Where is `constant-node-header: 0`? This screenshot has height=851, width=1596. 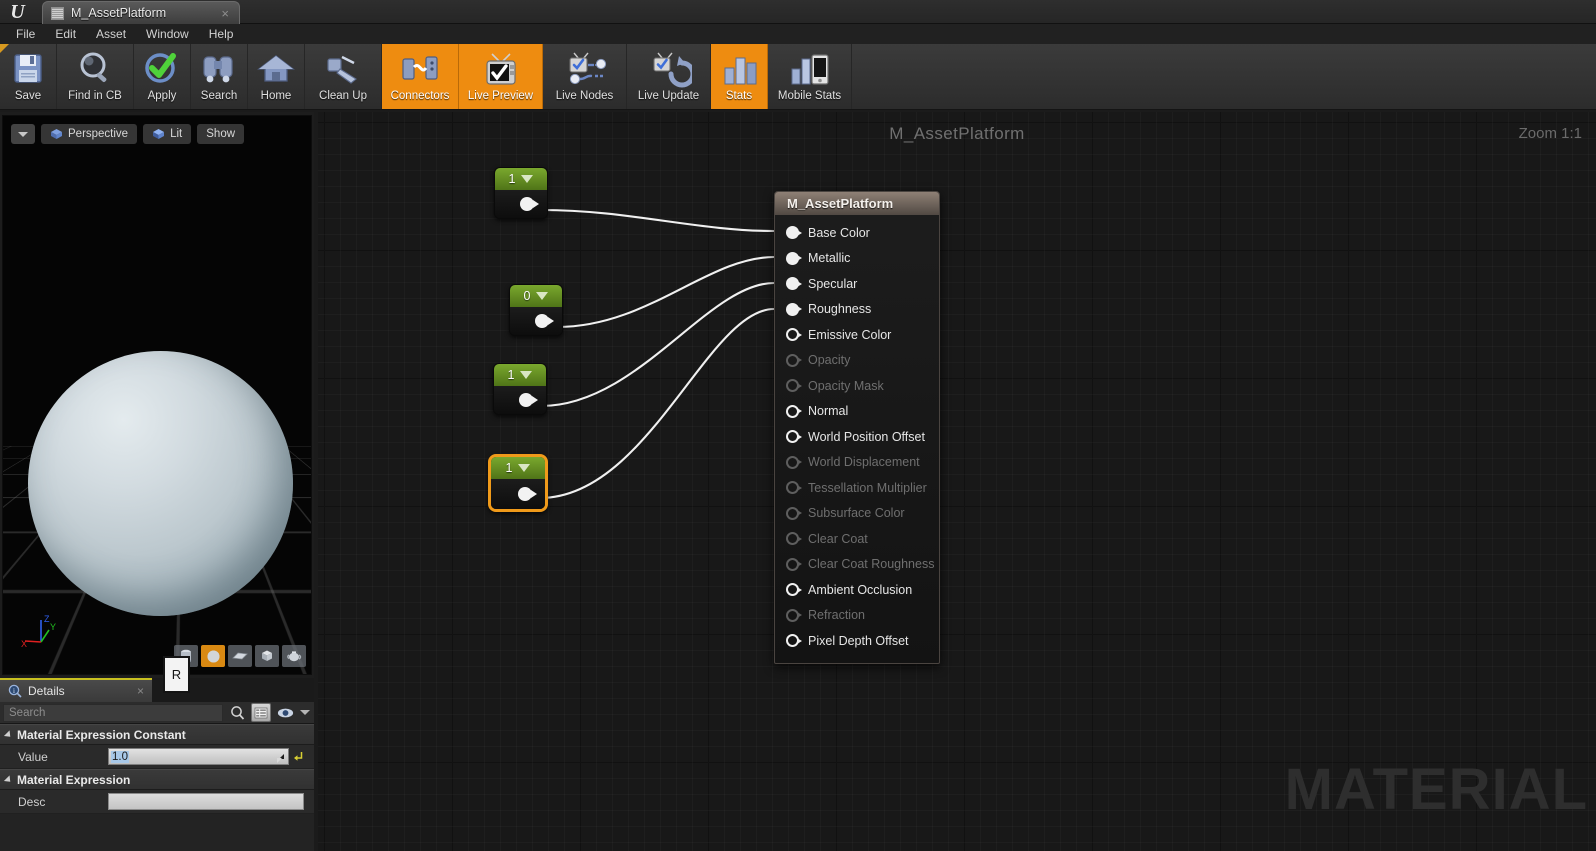 constant-node-header: 0 is located at coordinates (536, 296).